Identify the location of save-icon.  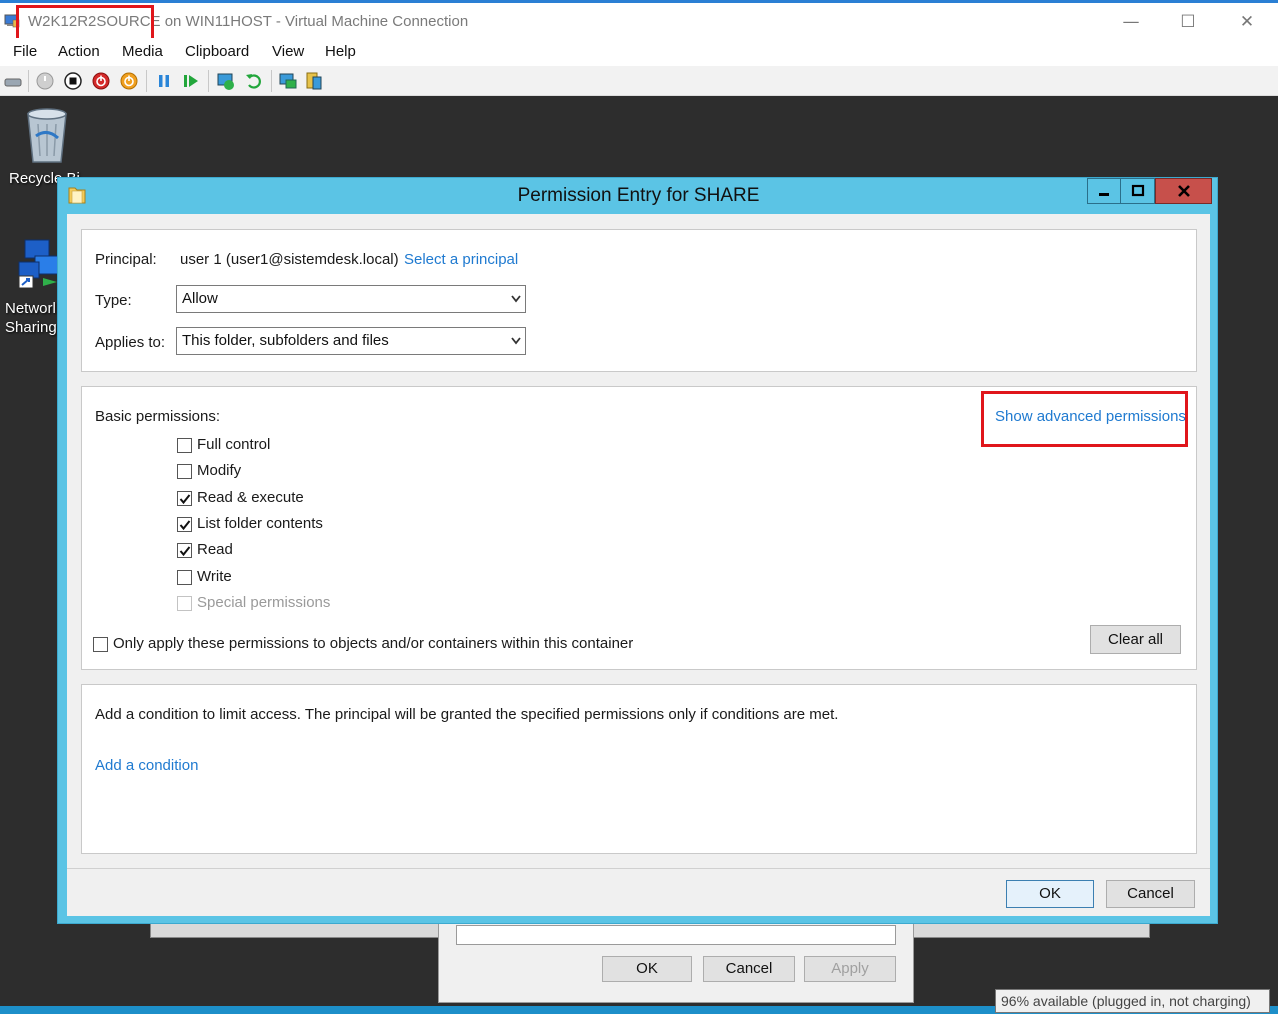
(129, 81).